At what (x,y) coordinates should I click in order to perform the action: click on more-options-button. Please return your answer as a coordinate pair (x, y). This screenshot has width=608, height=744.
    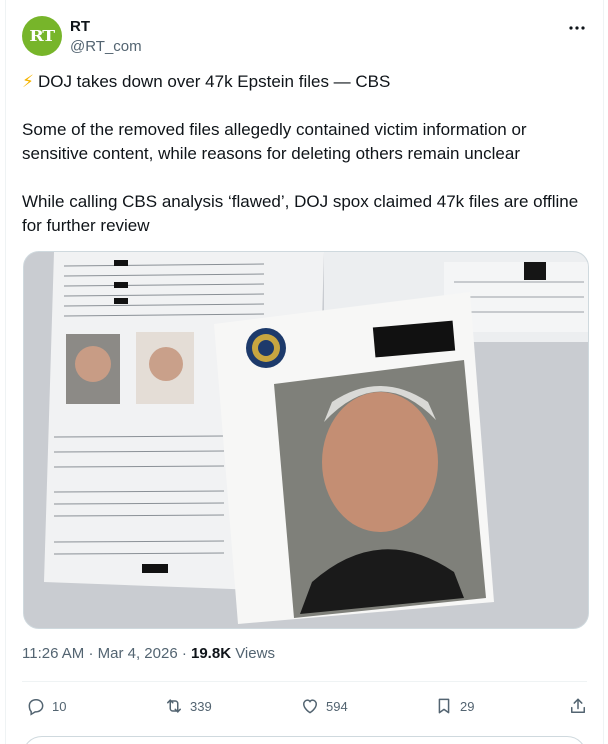
    Looking at the image, I should click on (577, 28).